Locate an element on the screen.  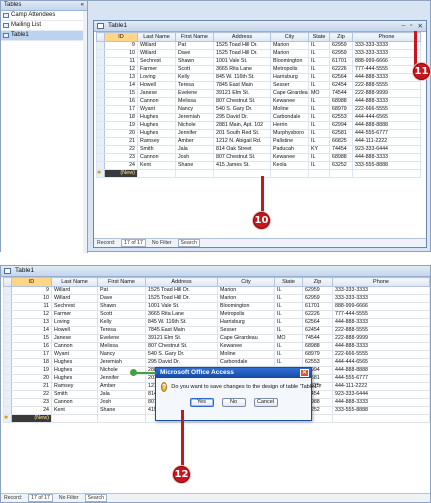
table-cell: Keola is located at coordinates (289, 165).